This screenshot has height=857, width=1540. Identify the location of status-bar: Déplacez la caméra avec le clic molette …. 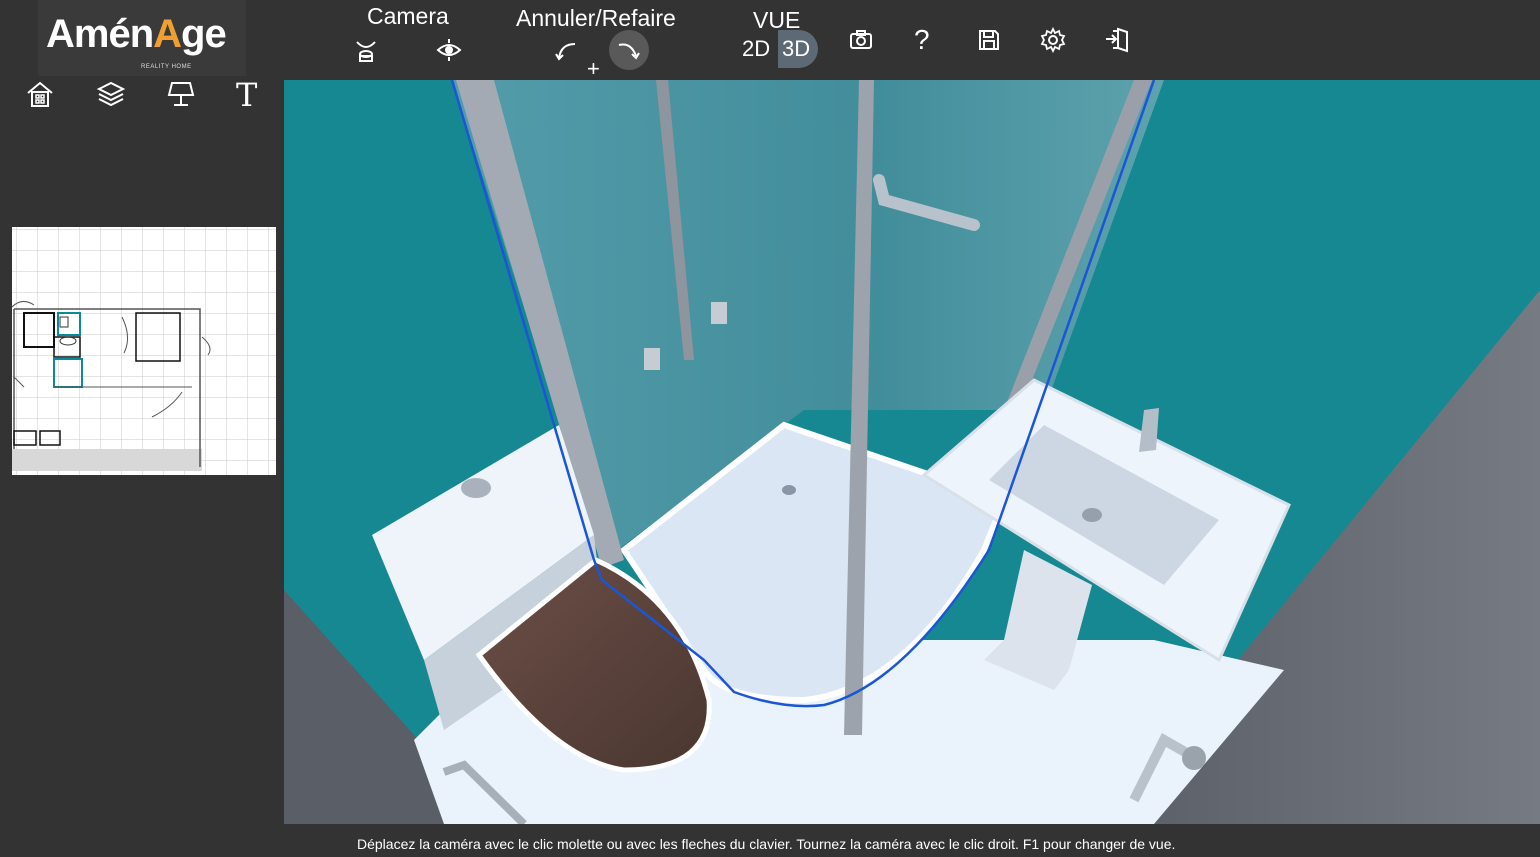
(770, 840).